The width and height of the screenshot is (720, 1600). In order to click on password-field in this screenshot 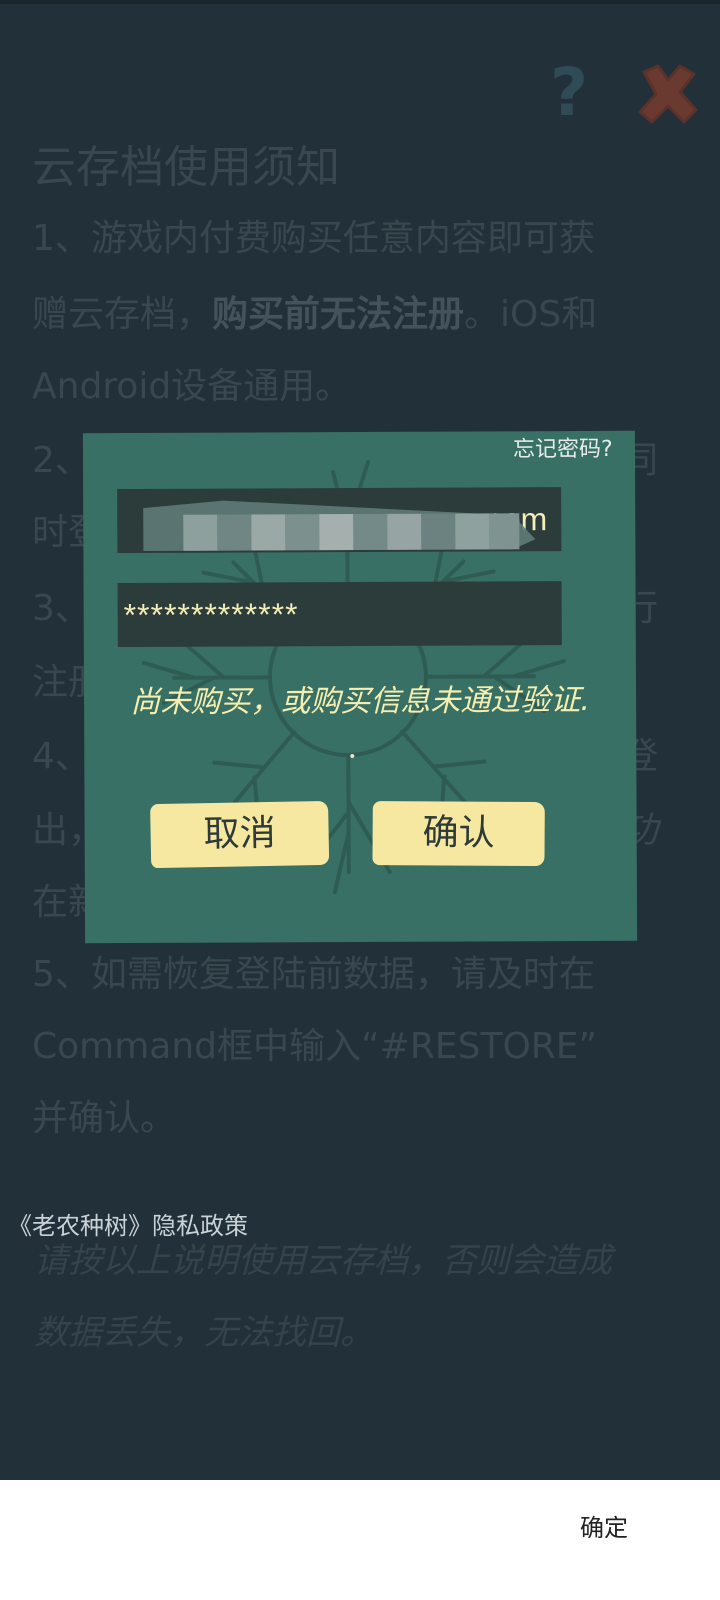, I will do `click(339, 614)`.